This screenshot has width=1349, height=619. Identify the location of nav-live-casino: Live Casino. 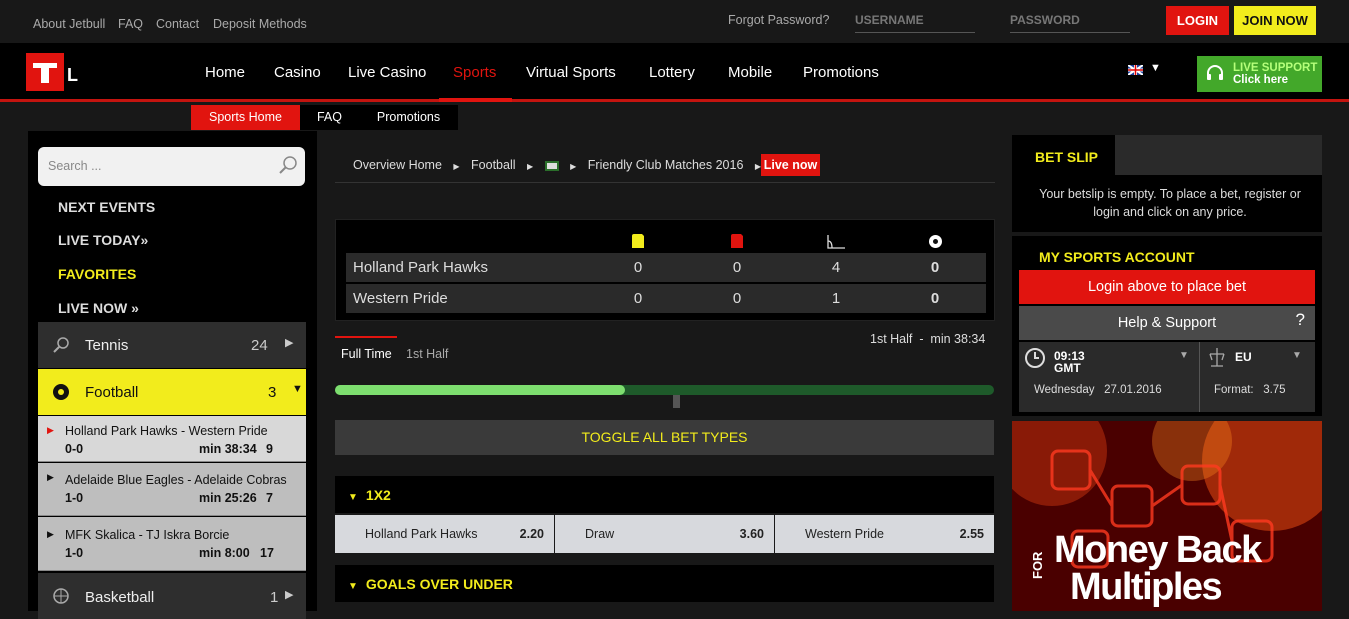
(387, 72).